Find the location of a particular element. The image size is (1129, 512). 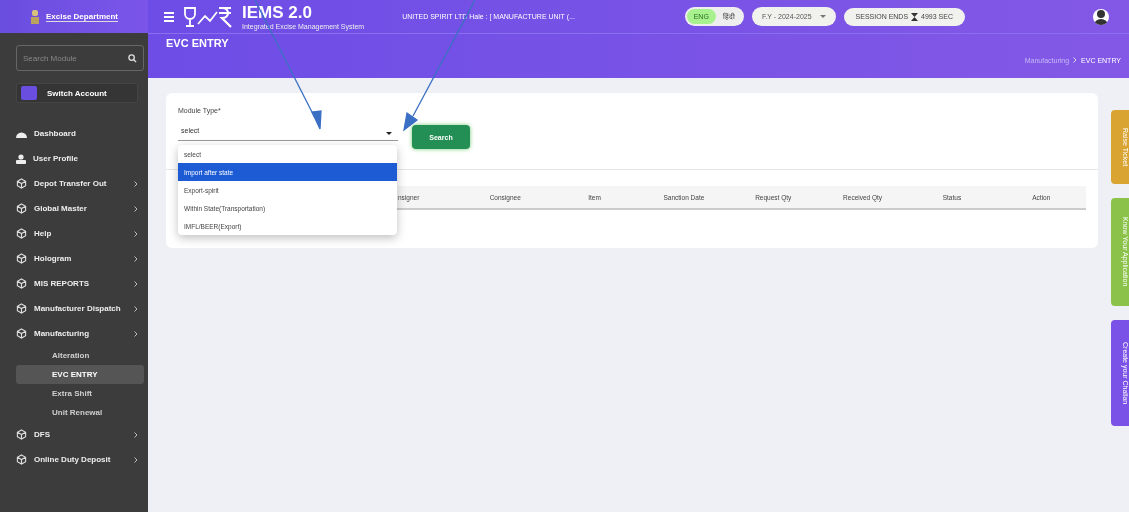

menu-item: Manufacturing is located at coordinates (74, 333).